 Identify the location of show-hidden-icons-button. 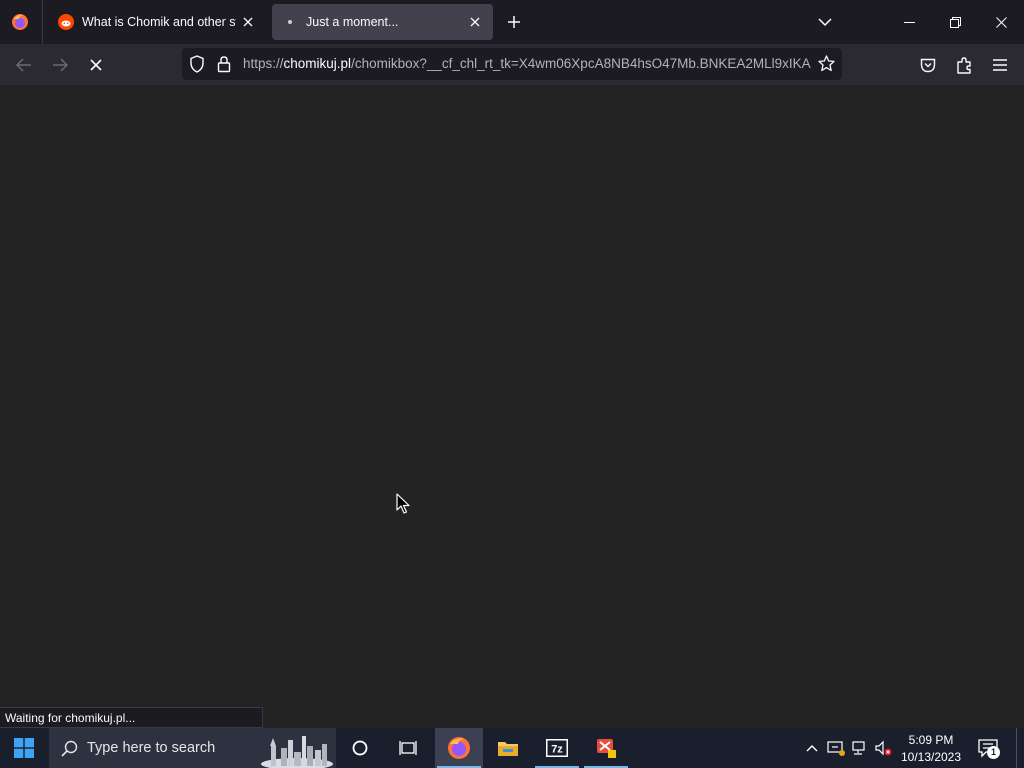
(812, 748).